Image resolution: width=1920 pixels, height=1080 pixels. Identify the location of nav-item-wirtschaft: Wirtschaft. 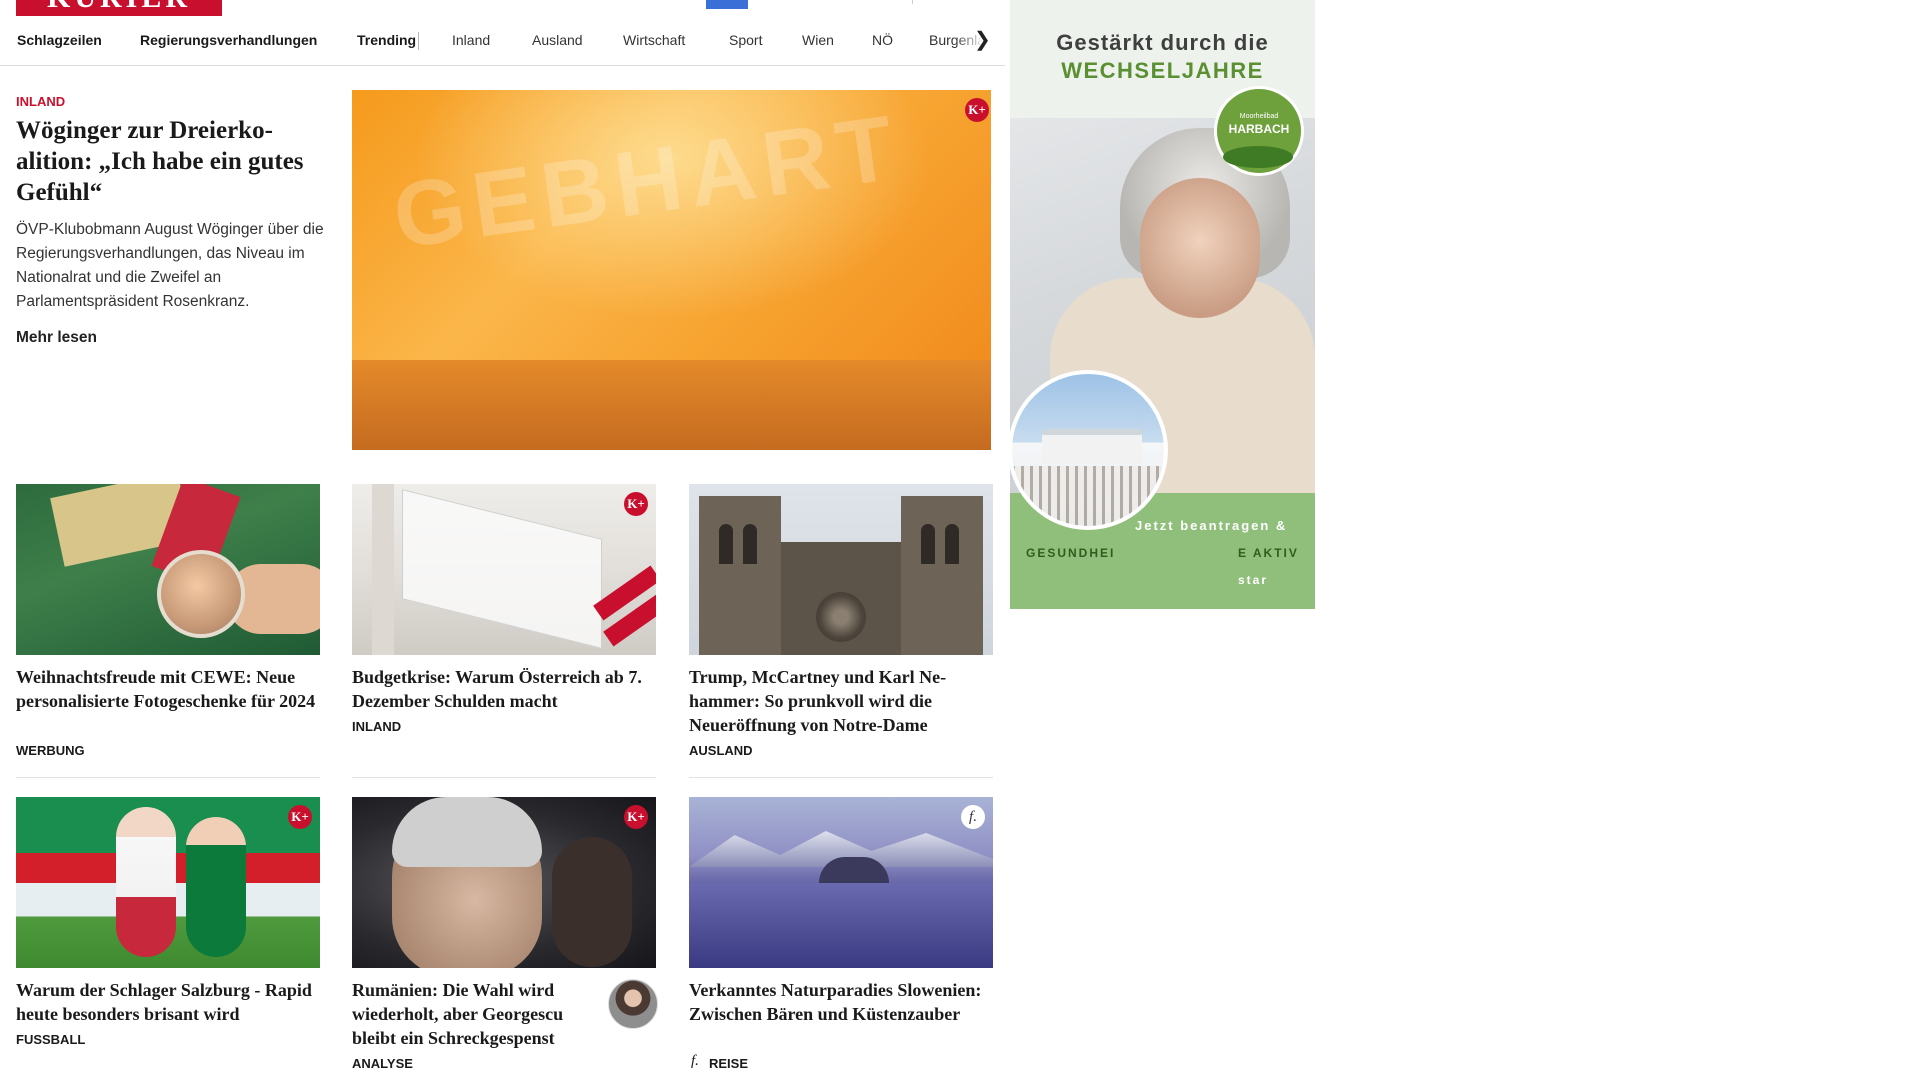
(654, 40).